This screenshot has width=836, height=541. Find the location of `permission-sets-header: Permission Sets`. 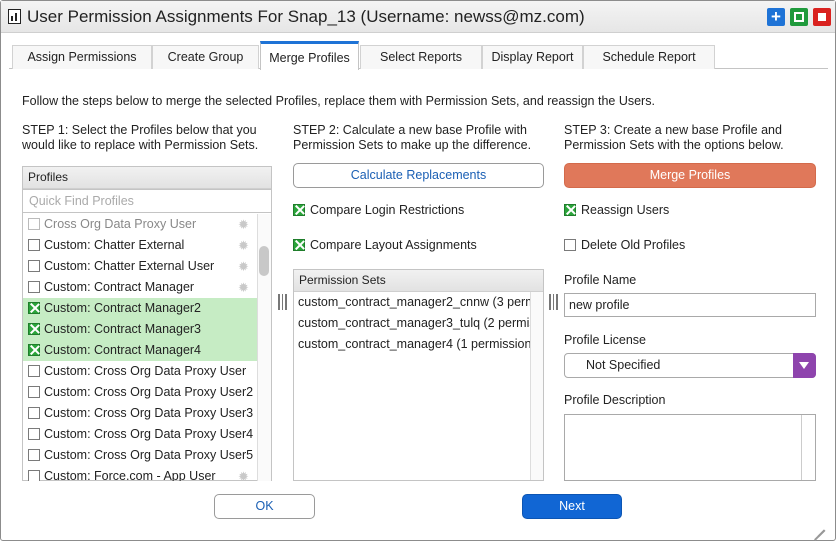

permission-sets-header: Permission Sets is located at coordinates (418, 281).